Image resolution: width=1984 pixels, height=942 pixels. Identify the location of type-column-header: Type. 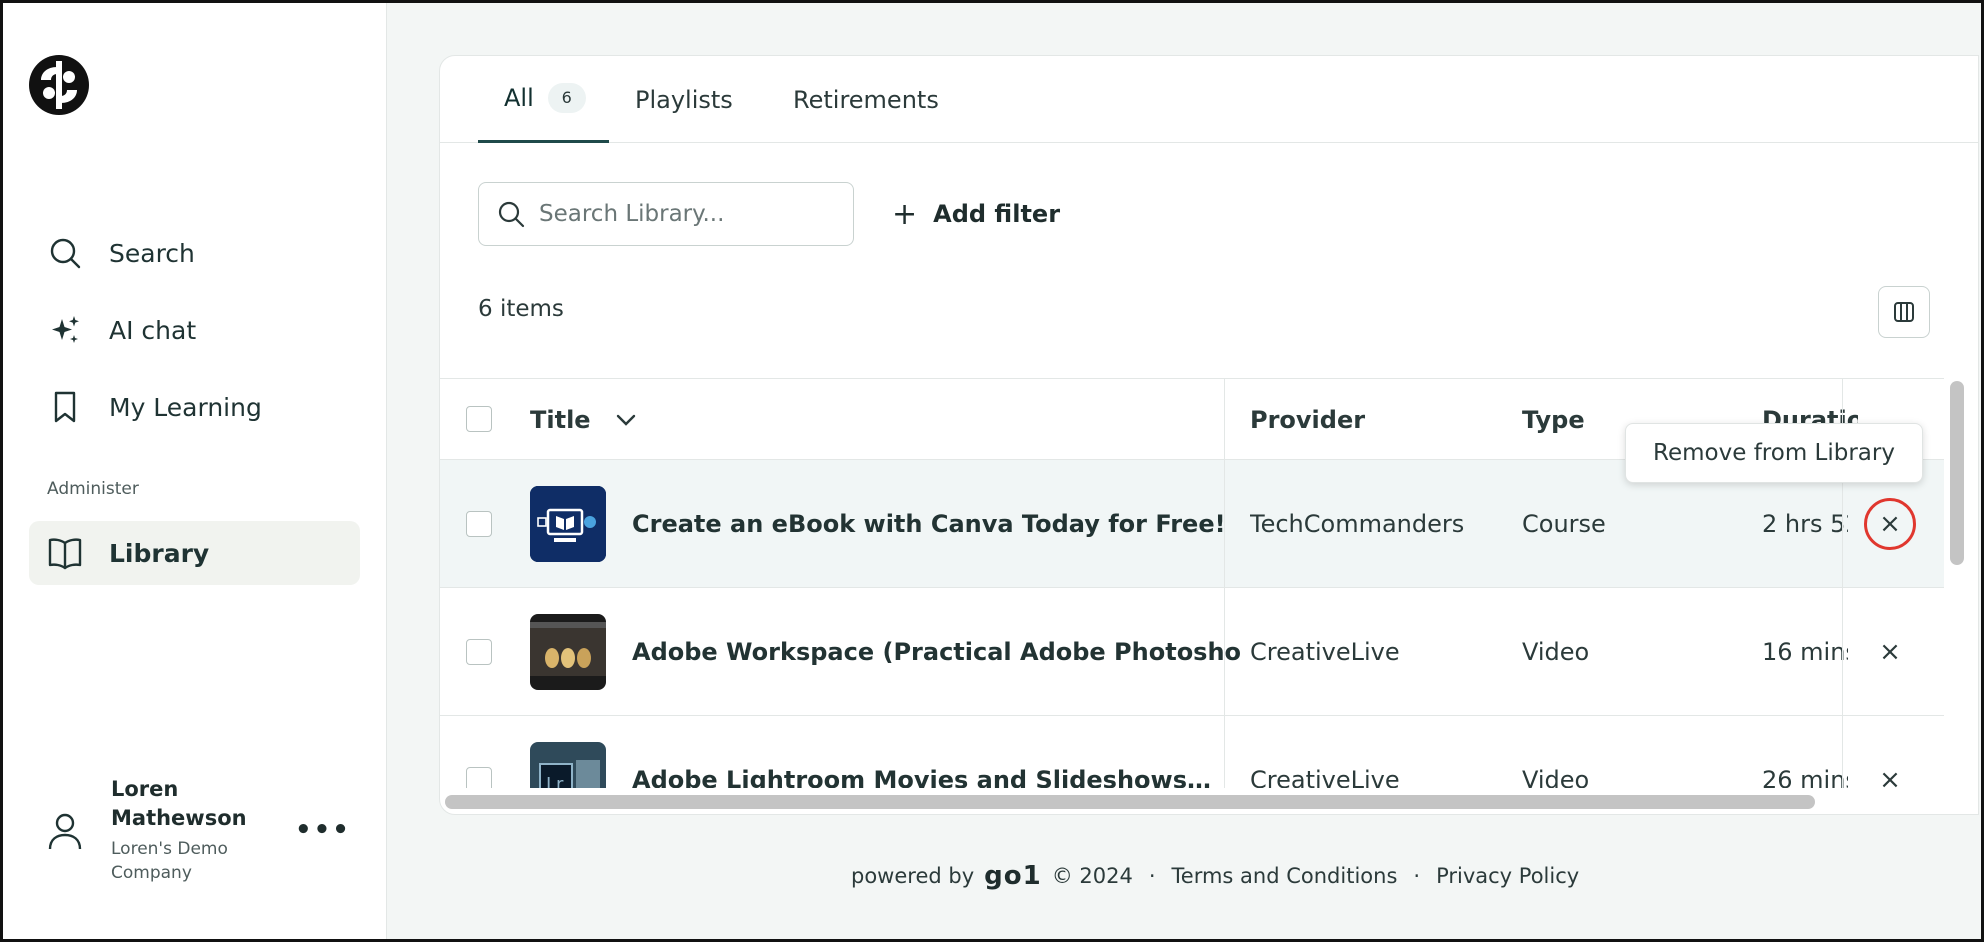
(1553, 420).